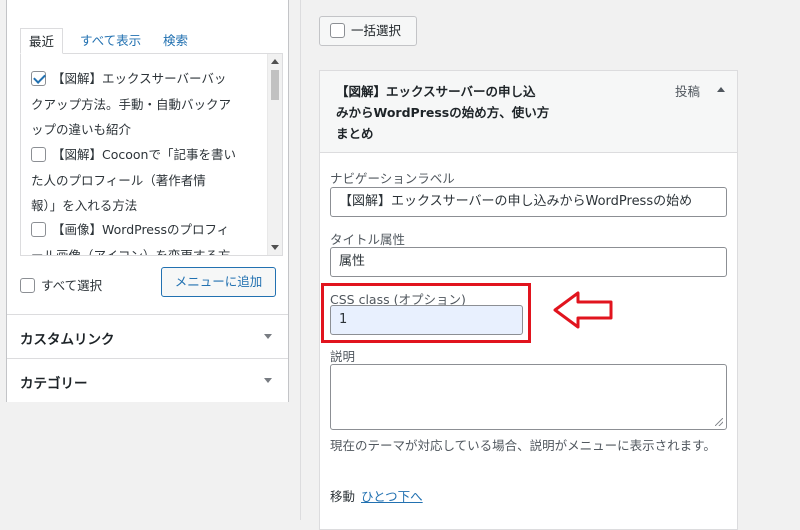 Image resolution: width=800 pixels, height=530 pixels. Describe the element at coordinates (392, 178) in the screenshot. I see `navigation-label-label: ナビゲーションラベル` at that location.